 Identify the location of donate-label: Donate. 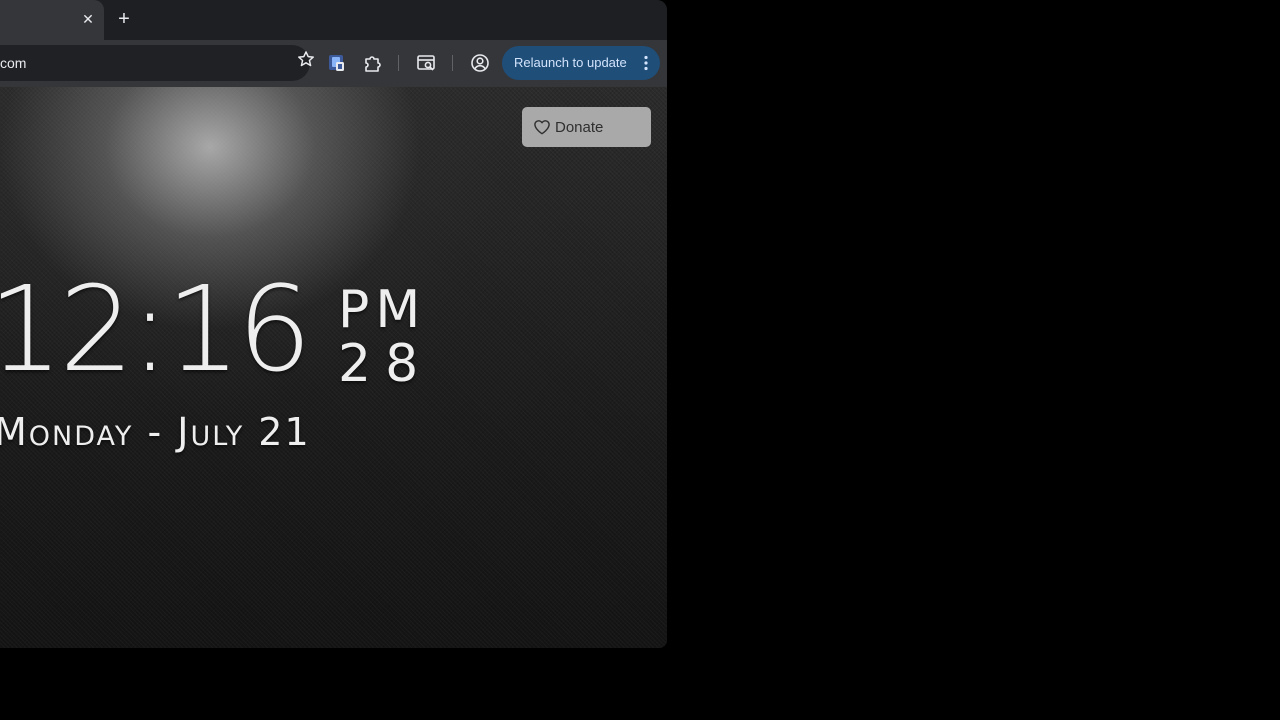
(579, 127).